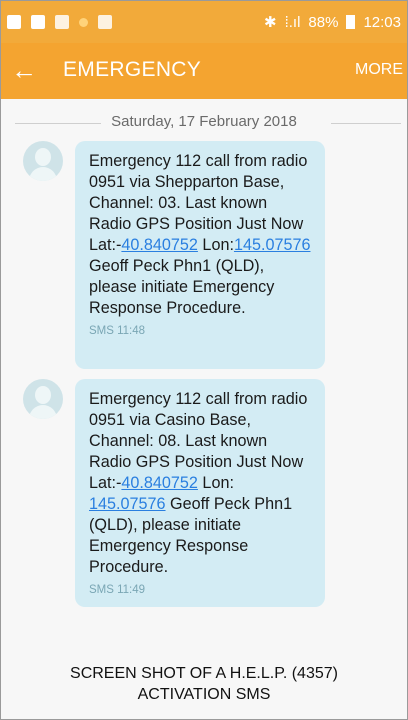 The image size is (408, 720). What do you see at coordinates (117, 590) in the screenshot?
I see `message-timestamp: SMS 11:49` at bounding box center [117, 590].